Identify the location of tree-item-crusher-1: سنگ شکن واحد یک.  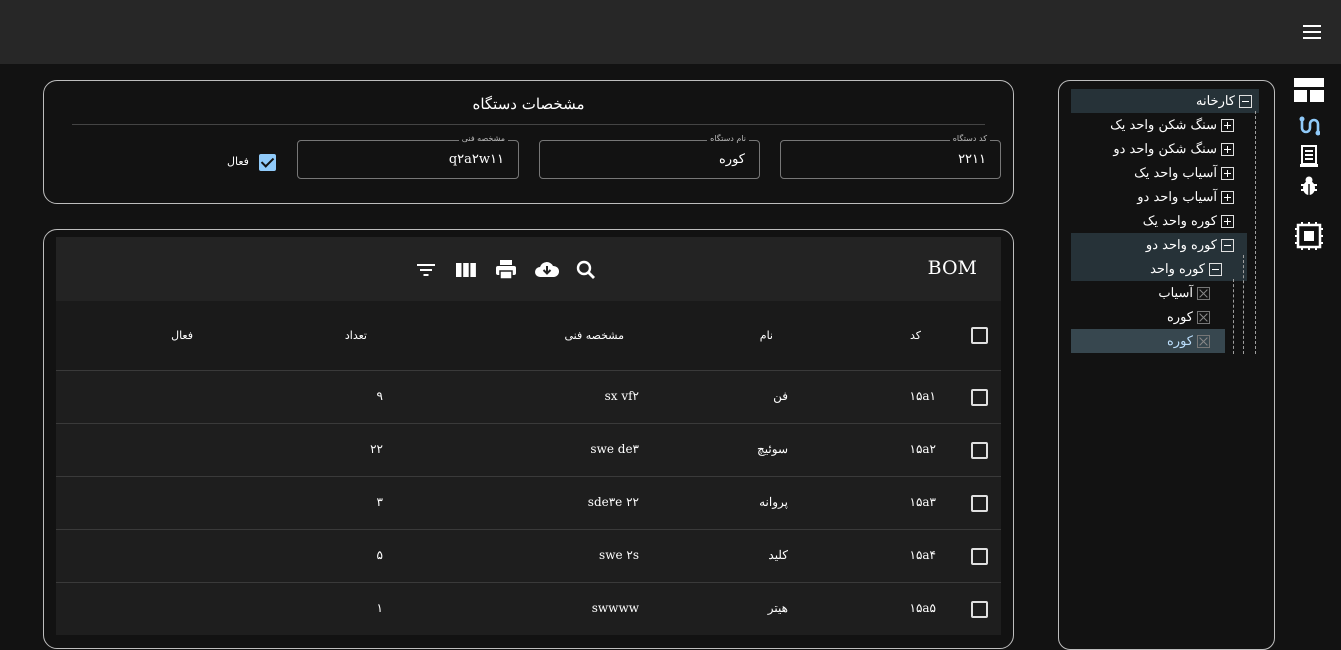
(1175, 125).